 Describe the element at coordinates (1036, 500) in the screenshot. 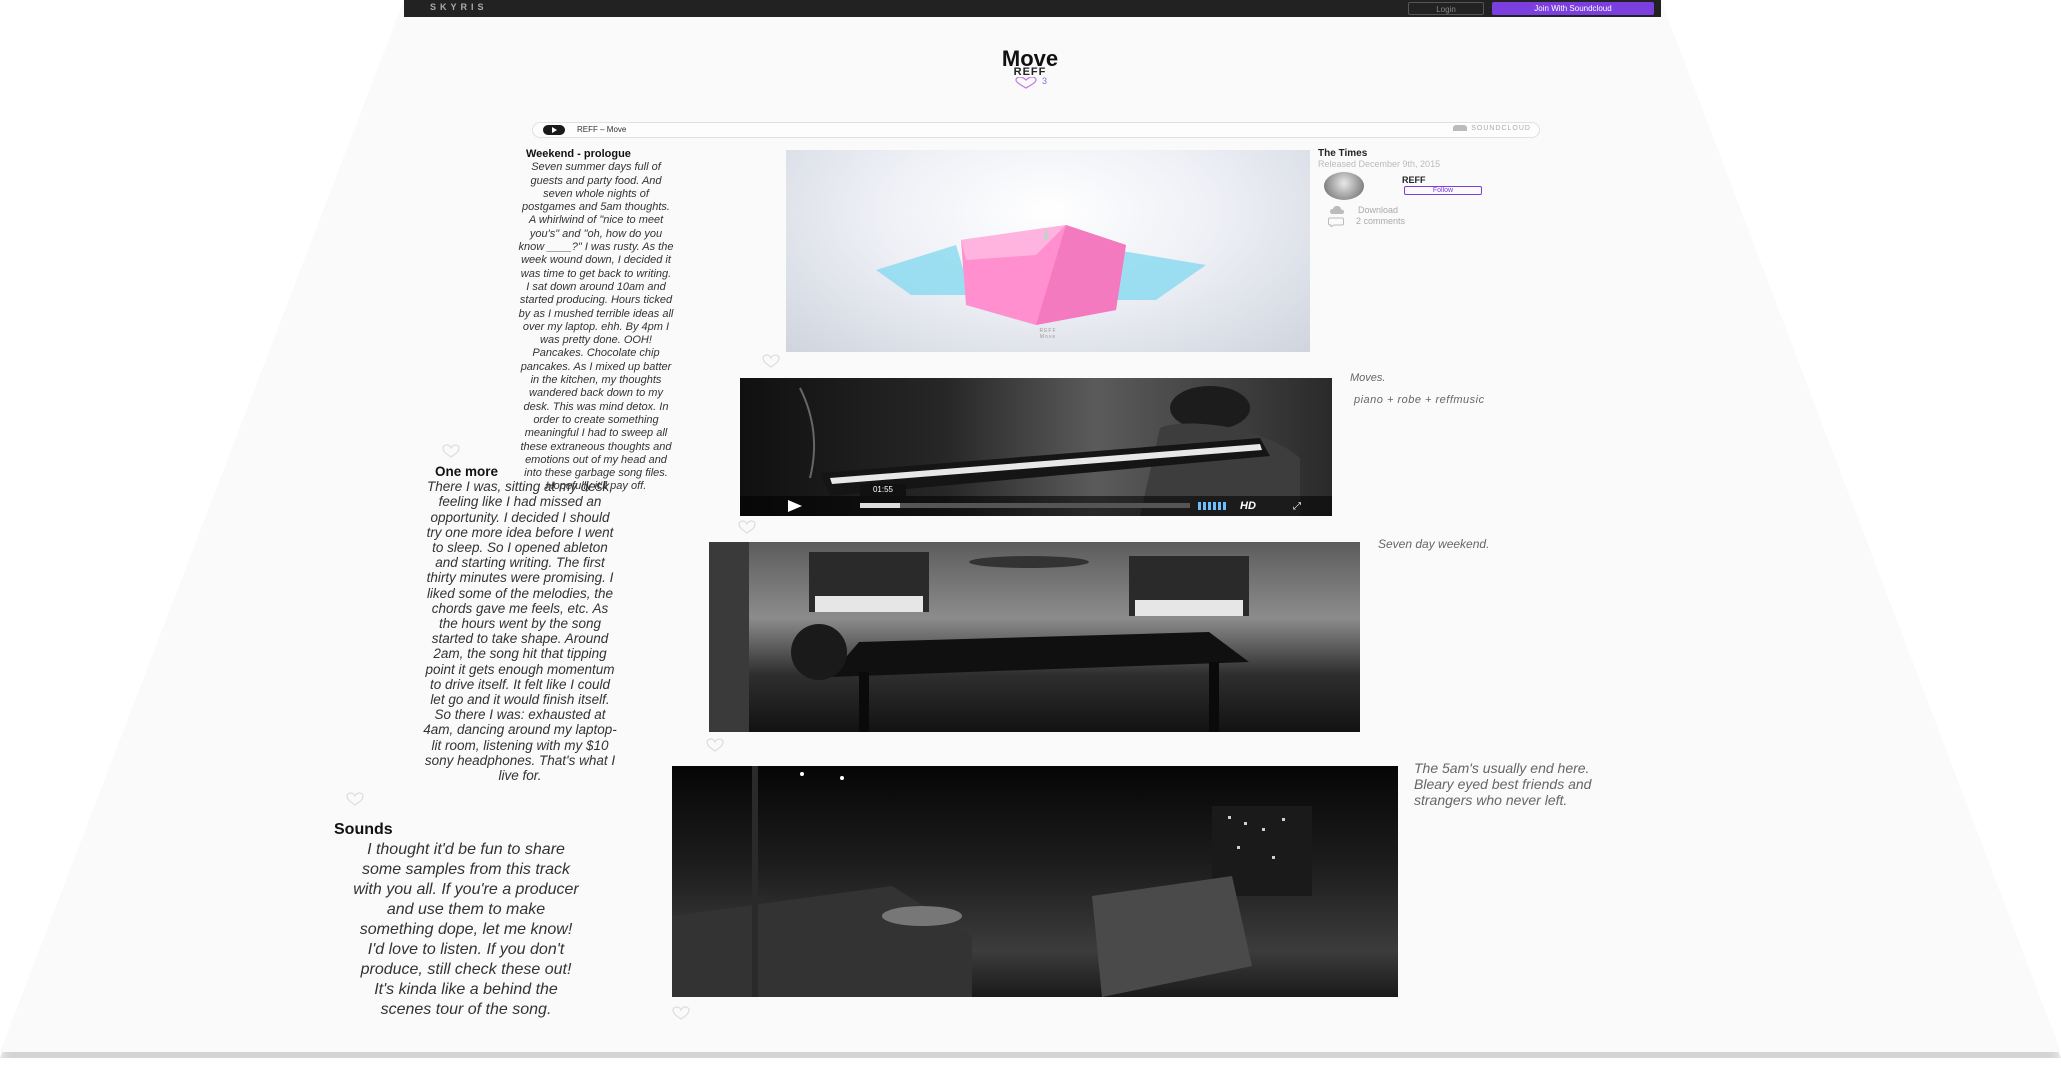

I see `video-controls: 01:55 HD ⤢` at that location.